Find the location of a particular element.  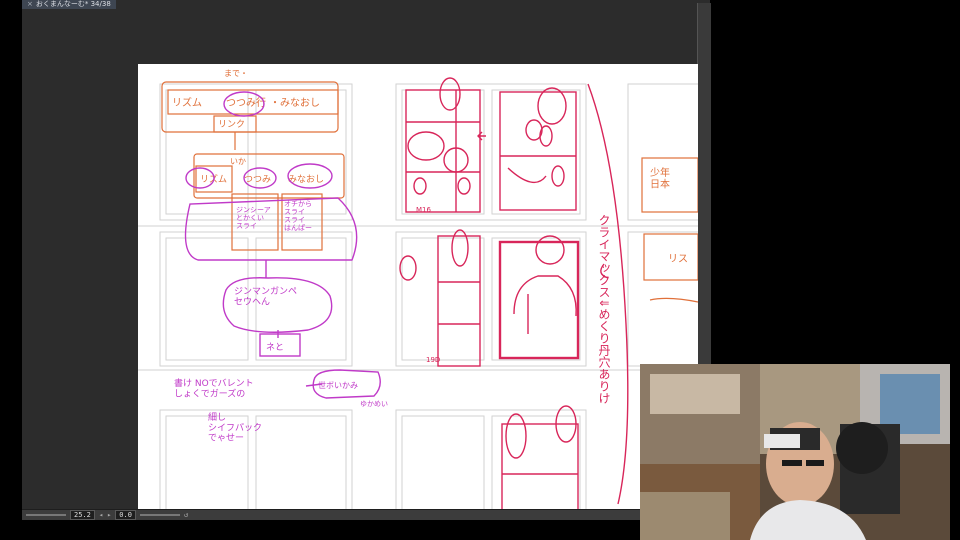

chain-mid-above: いか is located at coordinates (238, 161).